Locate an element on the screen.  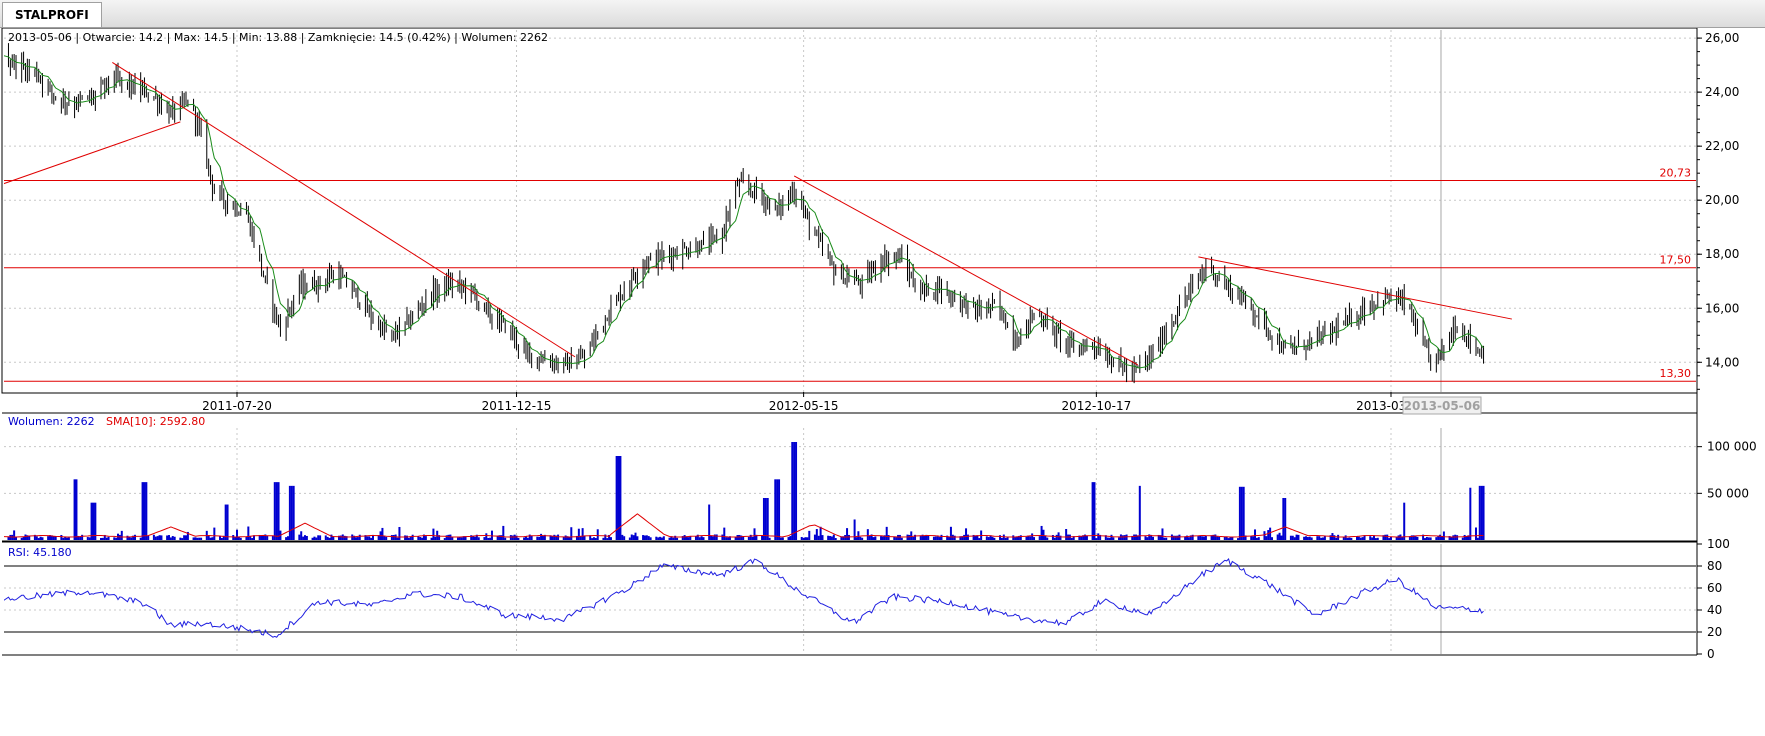
rsi-tick-label: 40 is located at coordinates (1714, 610).